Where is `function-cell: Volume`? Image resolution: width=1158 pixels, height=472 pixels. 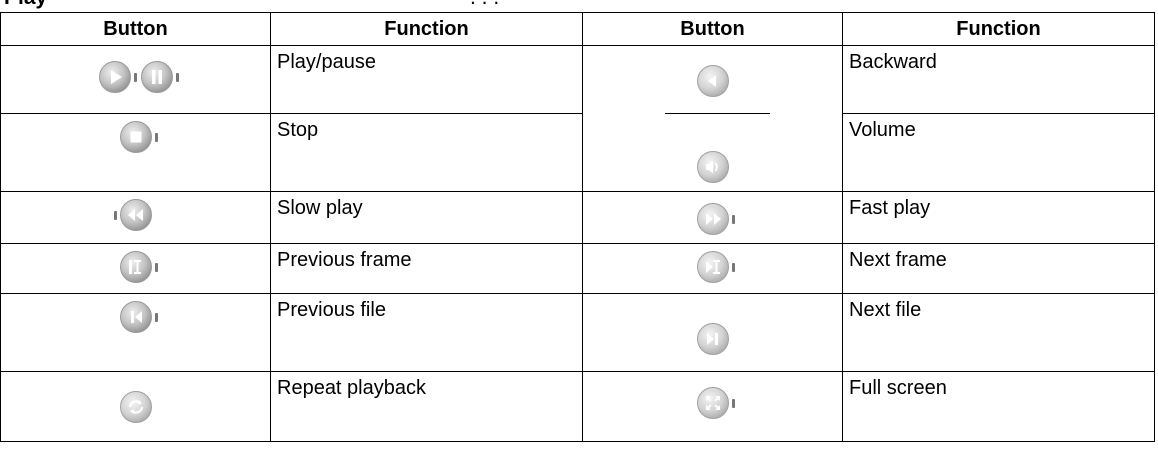 function-cell: Volume is located at coordinates (998, 152).